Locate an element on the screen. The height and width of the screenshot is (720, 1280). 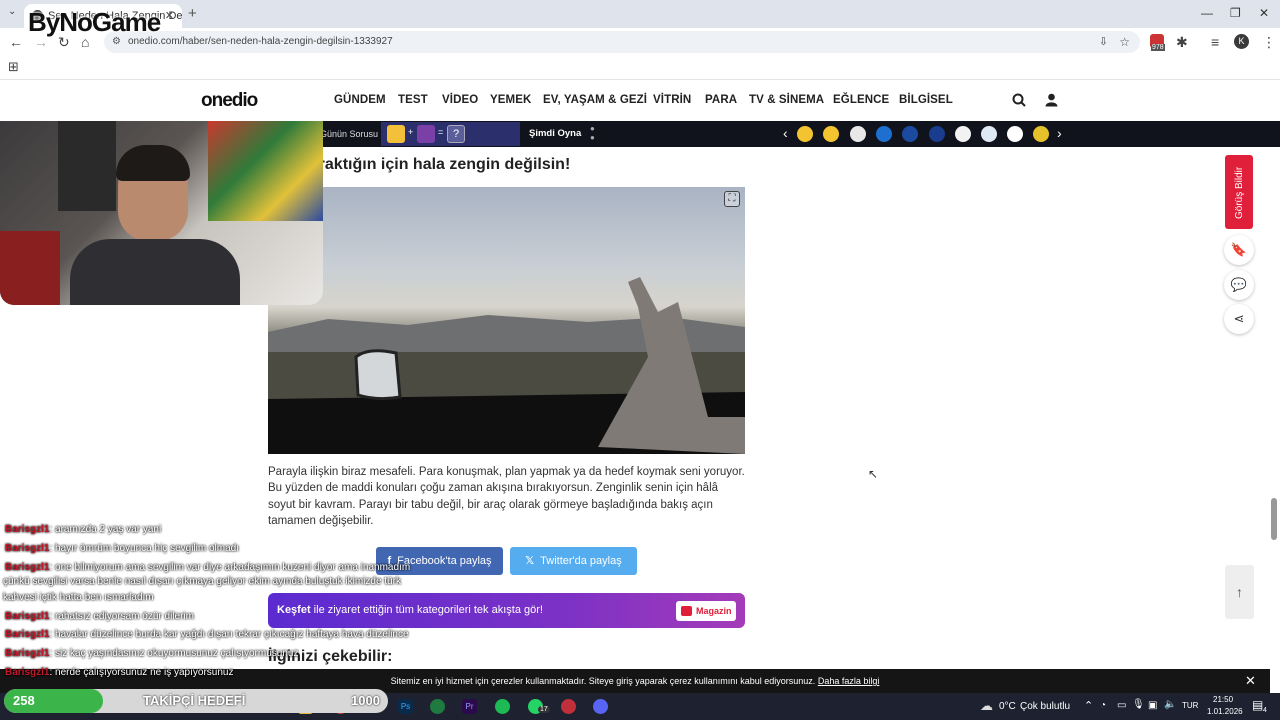
brand-icon-dk is located at coordinates (1015, 134).